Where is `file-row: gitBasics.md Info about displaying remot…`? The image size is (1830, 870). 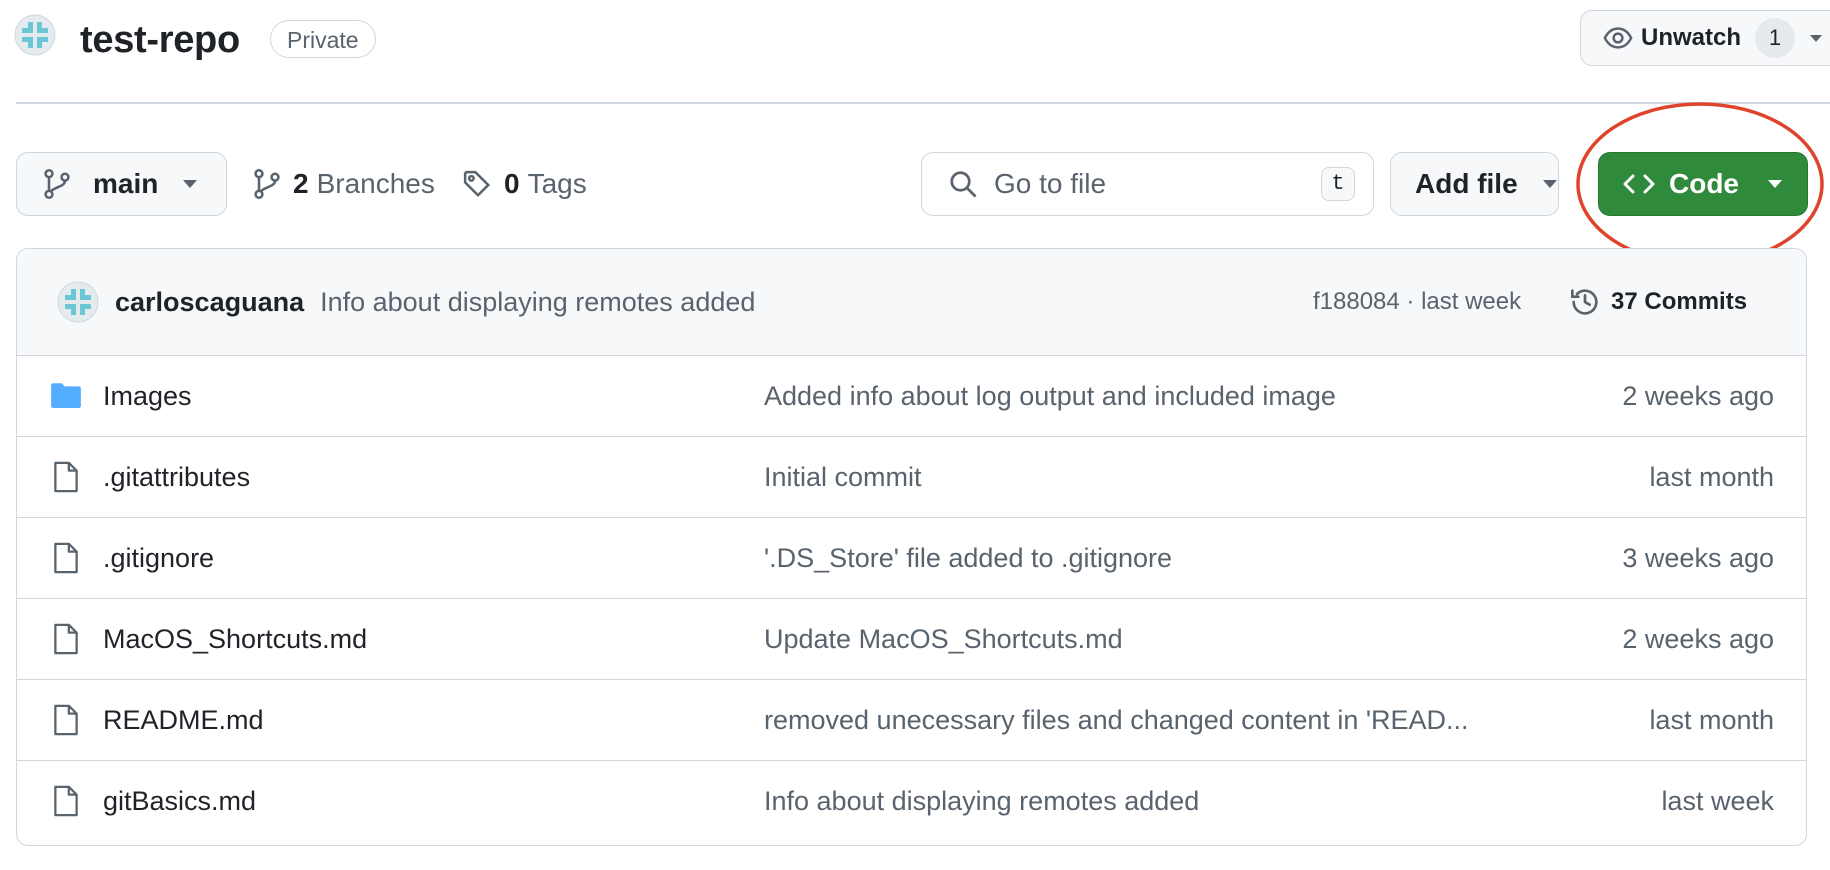 file-row: gitBasics.md Info about displaying remot… is located at coordinates (911, 801).